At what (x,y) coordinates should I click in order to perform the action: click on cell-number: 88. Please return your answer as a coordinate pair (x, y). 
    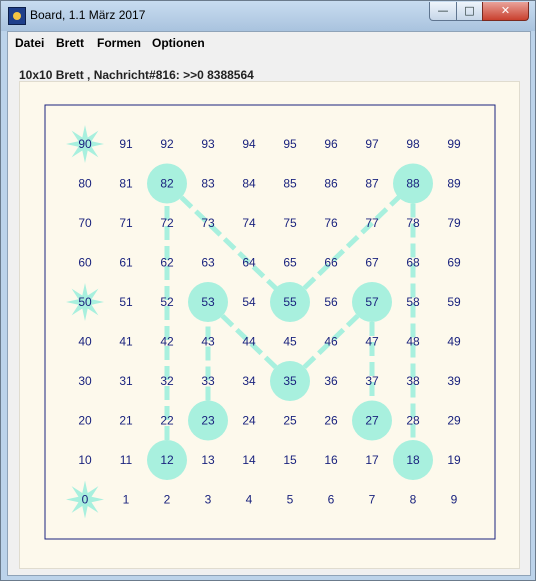
    Looking at the image, I should click on (413, 184).